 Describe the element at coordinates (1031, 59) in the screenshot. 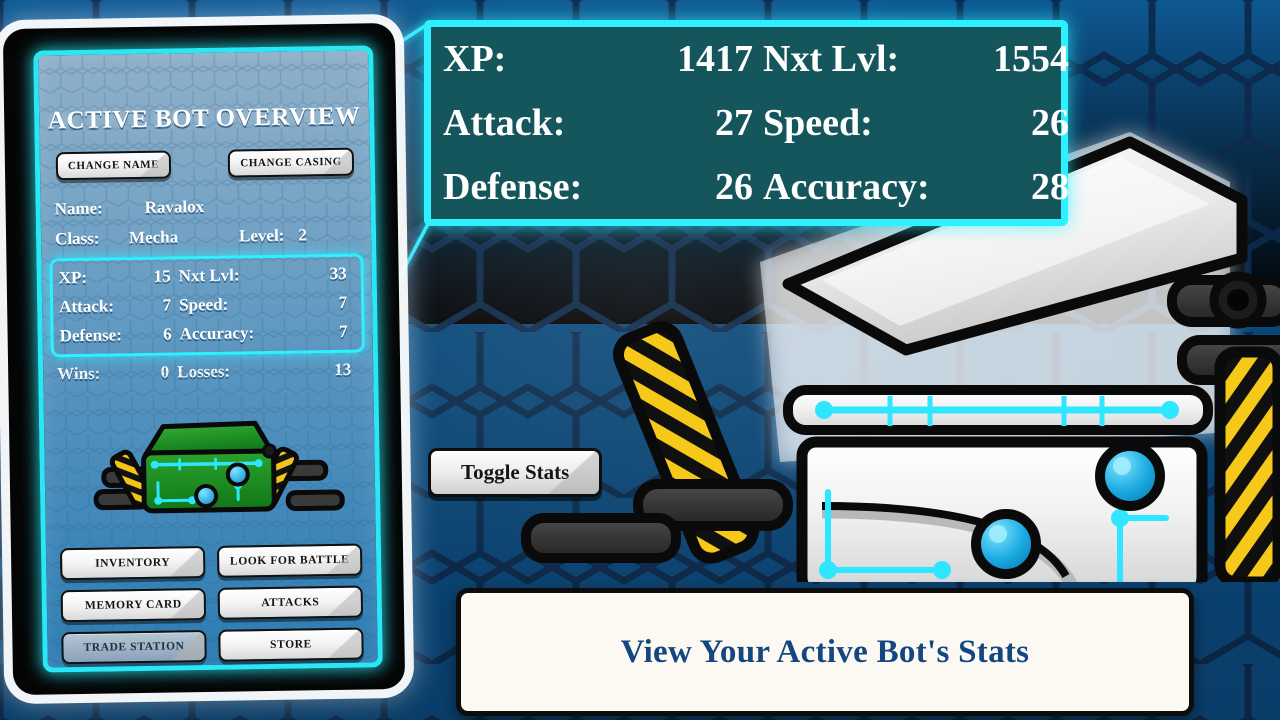

I see `zoom-nxt-lvl-value: 1554` at that location.